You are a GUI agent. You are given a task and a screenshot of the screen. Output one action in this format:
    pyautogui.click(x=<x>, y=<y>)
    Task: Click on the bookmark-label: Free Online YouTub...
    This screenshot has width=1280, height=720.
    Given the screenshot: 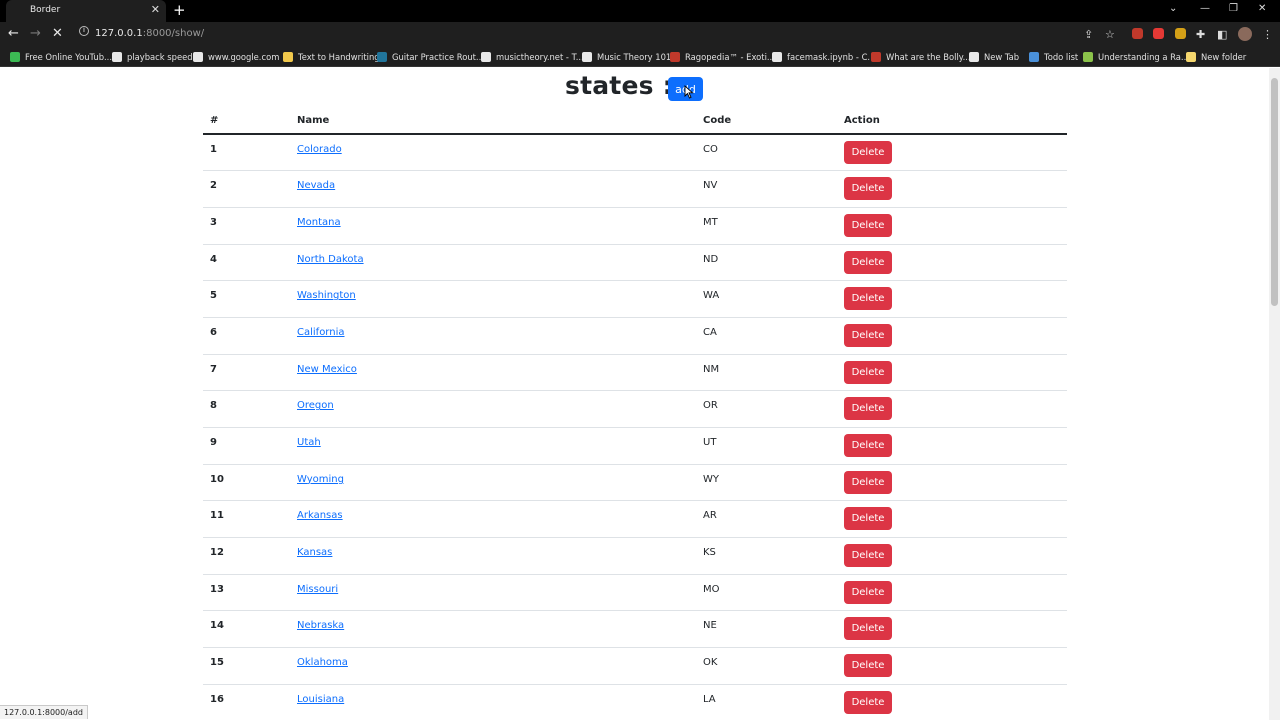 What is the action you would take?
    pyautogui.click(x=68, y=57)
    